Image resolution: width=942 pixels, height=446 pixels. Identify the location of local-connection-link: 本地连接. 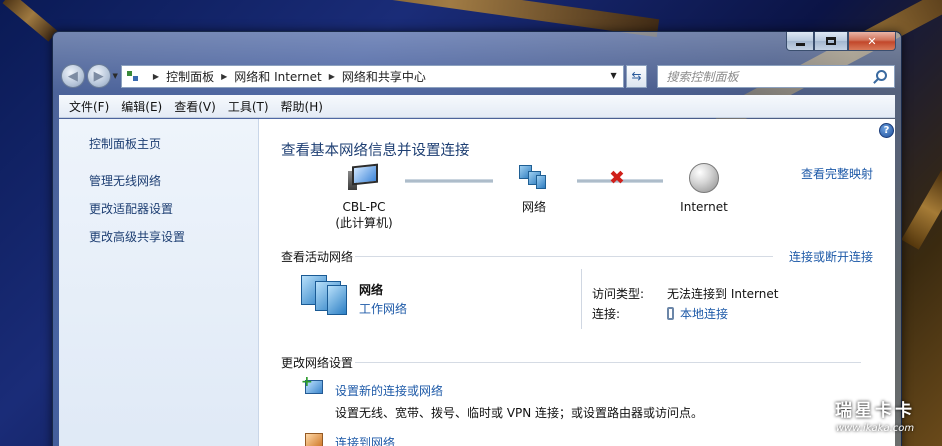
(697, 313).